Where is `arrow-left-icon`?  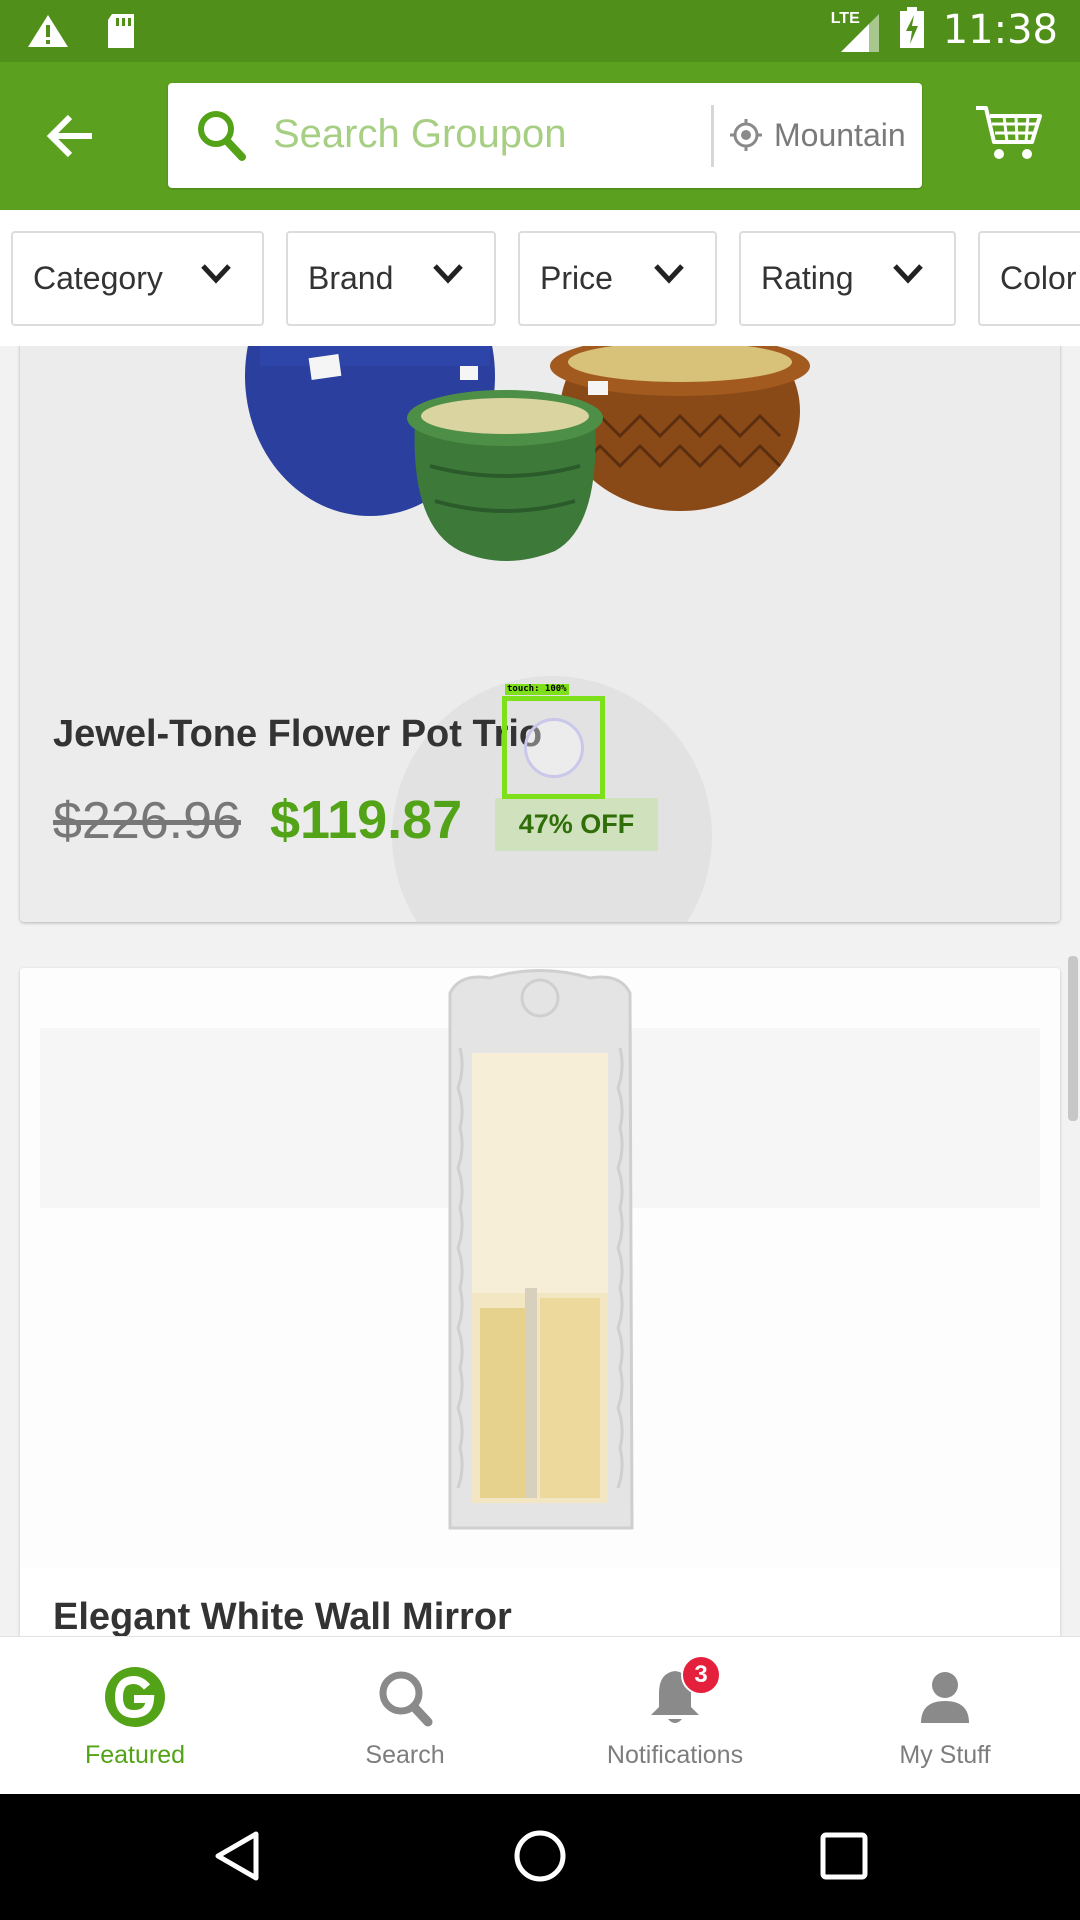 arrow-left-icon is located at coordinates (69, 136).